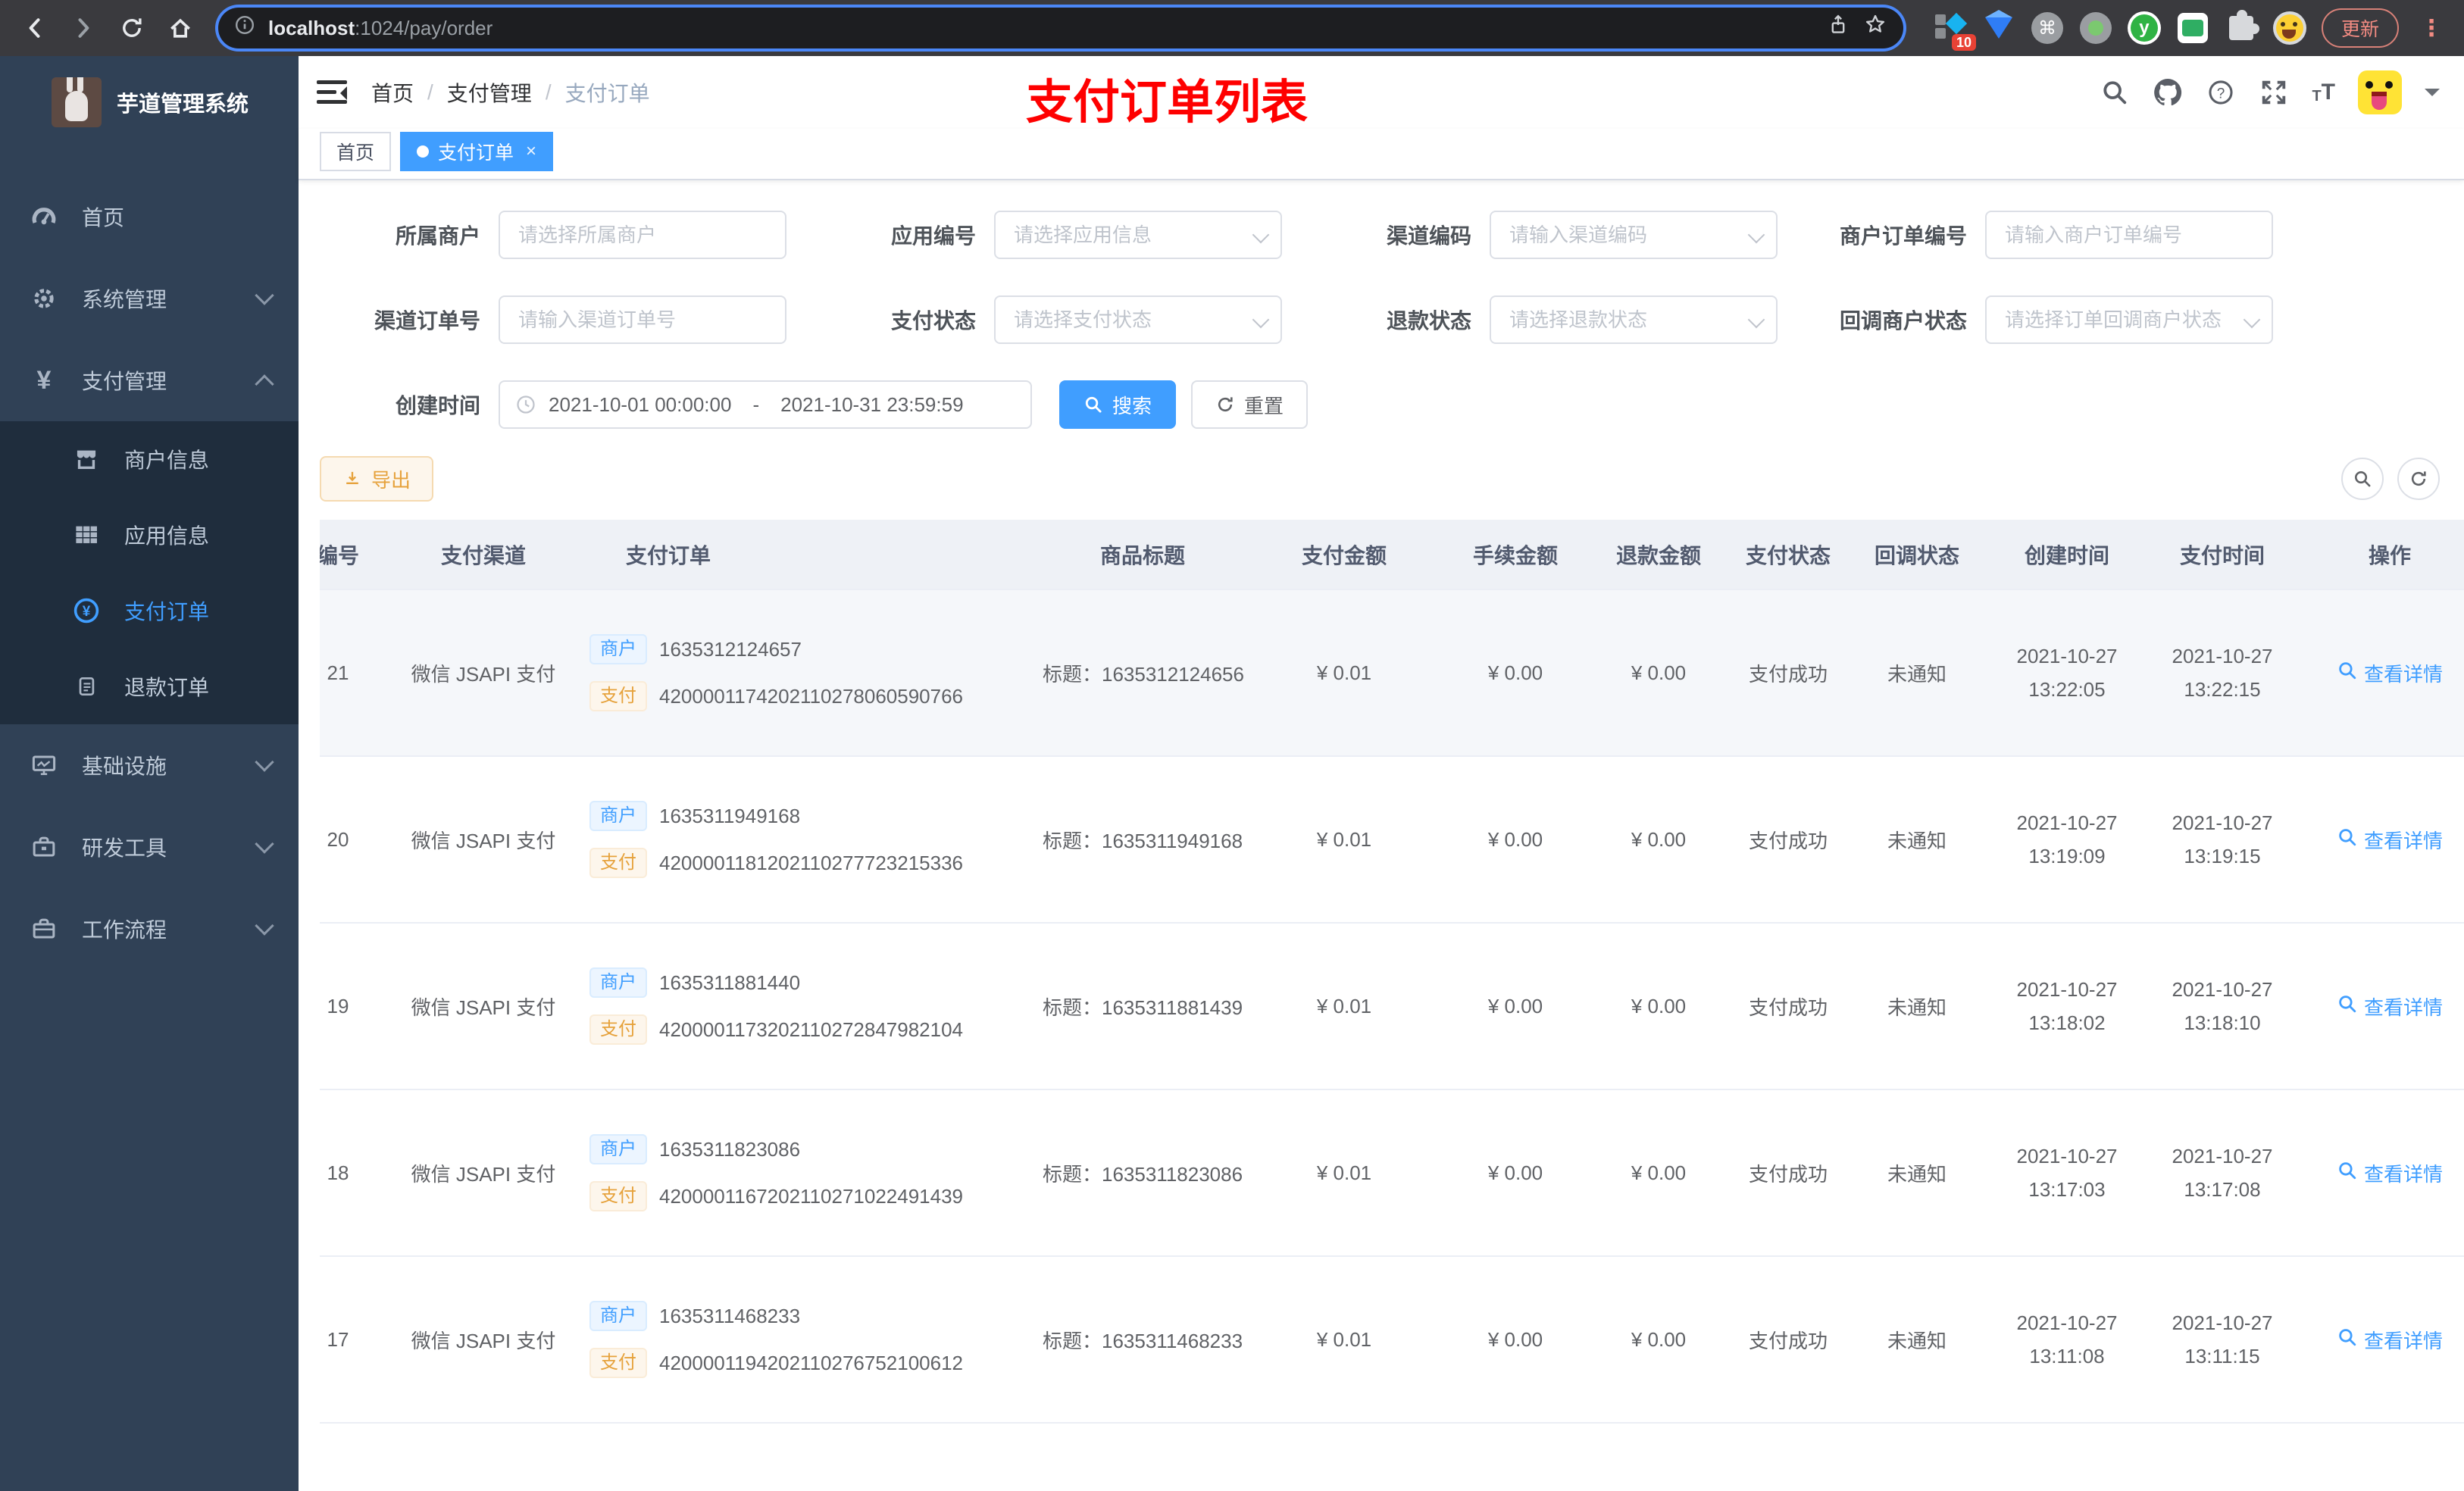 The image size is (2464, 1491). What do you see at coordinates (149, 380) in the screenshot?
I see `sidebar-item-2: ¥ 支付管理` at bounding box center [149, 380].